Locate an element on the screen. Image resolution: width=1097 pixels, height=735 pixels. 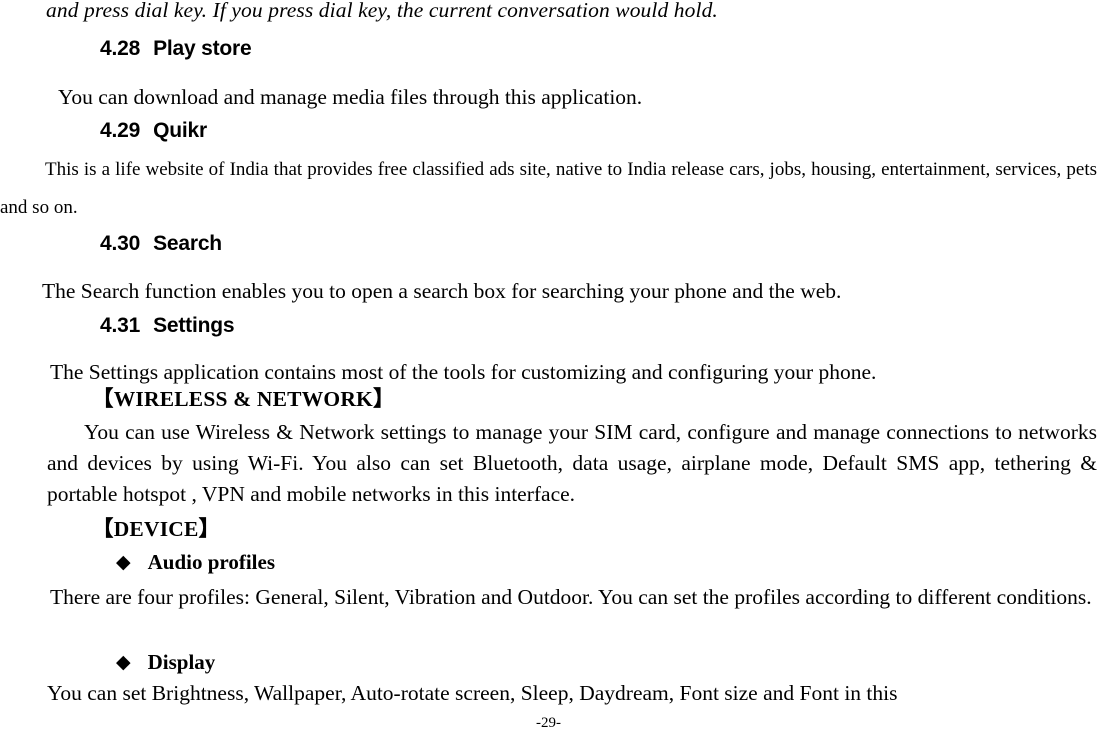
section-heading-4-28: 4.28 Play store is located at coordinates (400, 49).